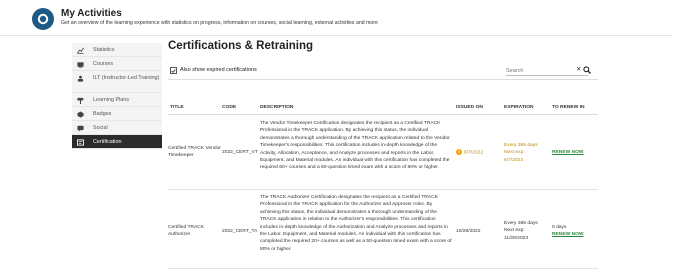 This screenshot has height=278, width=673. Describe the element at coordinates (117, 82) in the screenshot. I see `sidebar-item-ilt: ILT (Instructor-Led Training)` at that location.